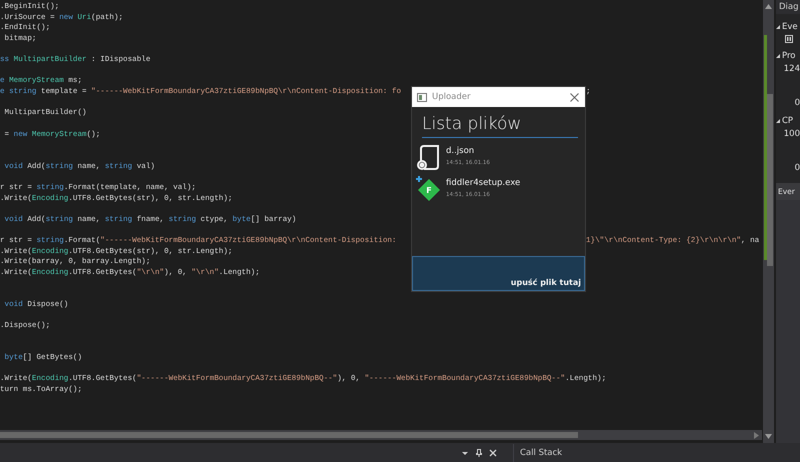 The height and width of the screenshot is (462, 800). Describe the element at coordinates (422, 97) in the screenshot. I see `window-icon` at that location.